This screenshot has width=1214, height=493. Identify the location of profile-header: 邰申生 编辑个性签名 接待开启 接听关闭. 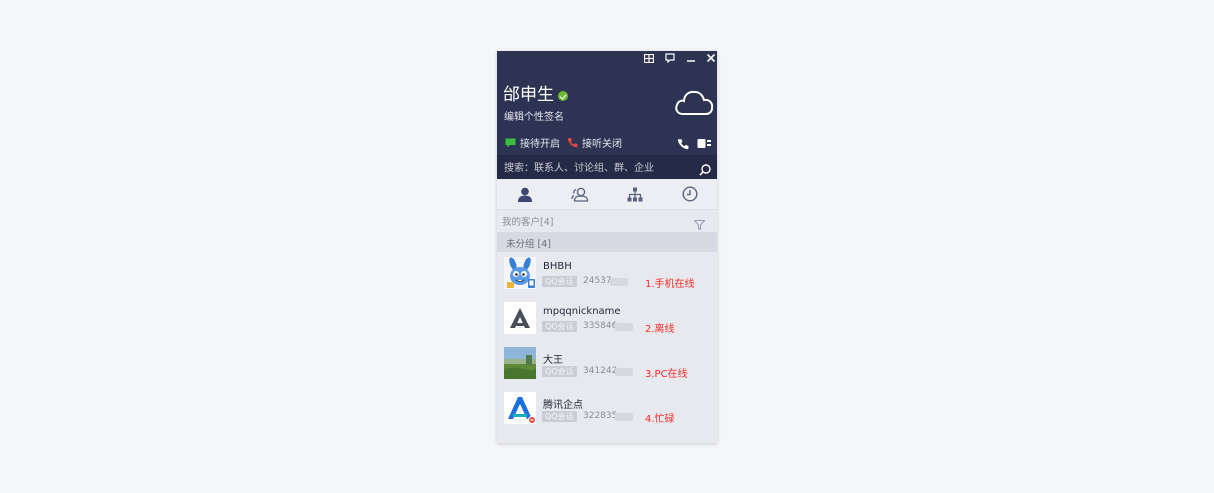
(607, 116).